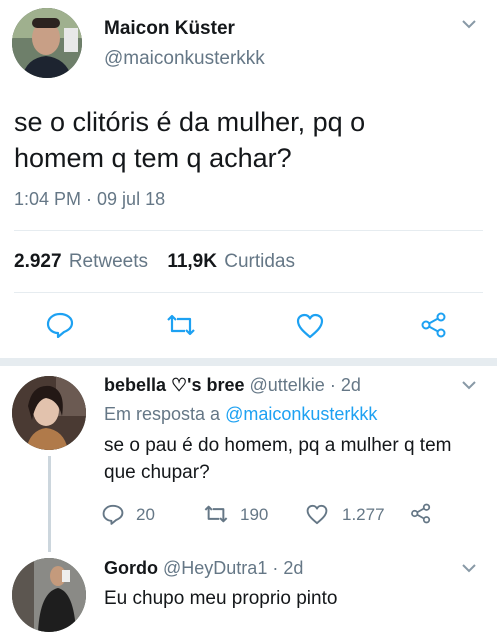 The width and height of the screenshot is (497, 632). I want to click on main-author-avatar, so click(47, 43).